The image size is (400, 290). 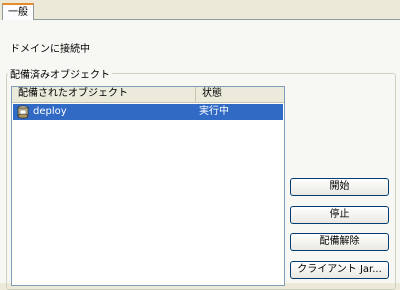 What do you see at coordinates (339, 242) in the screenshot?
I see `undeploy-button: 配備解除` at bounding box center [339, 242].